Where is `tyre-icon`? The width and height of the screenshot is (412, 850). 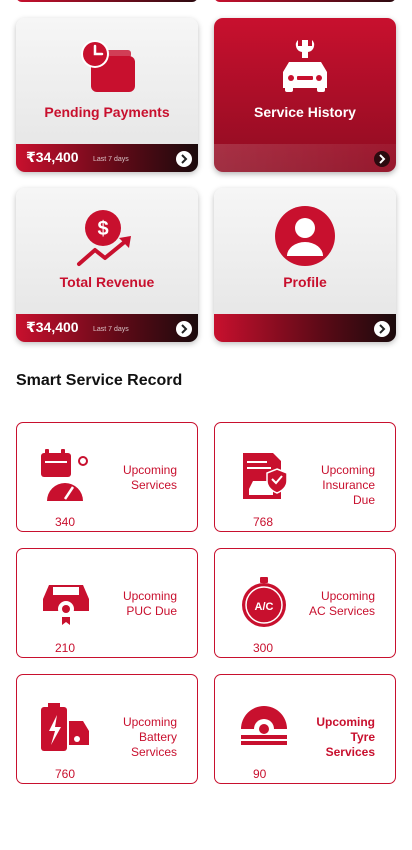 tyre-icon is located at coordinates (264, 725).